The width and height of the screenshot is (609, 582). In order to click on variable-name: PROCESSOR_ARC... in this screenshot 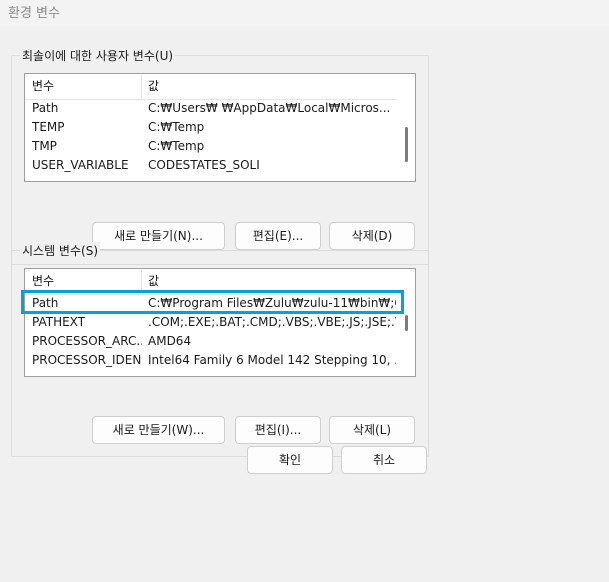, I will do `click(87, 341)`.